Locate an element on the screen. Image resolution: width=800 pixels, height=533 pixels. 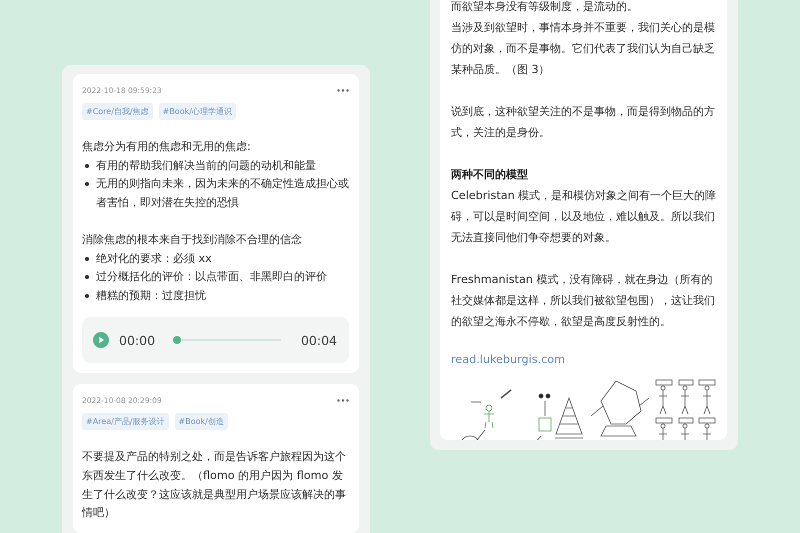
paragraph-text: Celebristan 模式，是和模仿对象之间有一个巨大的障碍，可以是时间空间，以及地位，难以触及。所以我们无法直接同他们争夺想要的对象。 is located at coordinates (584, 217).